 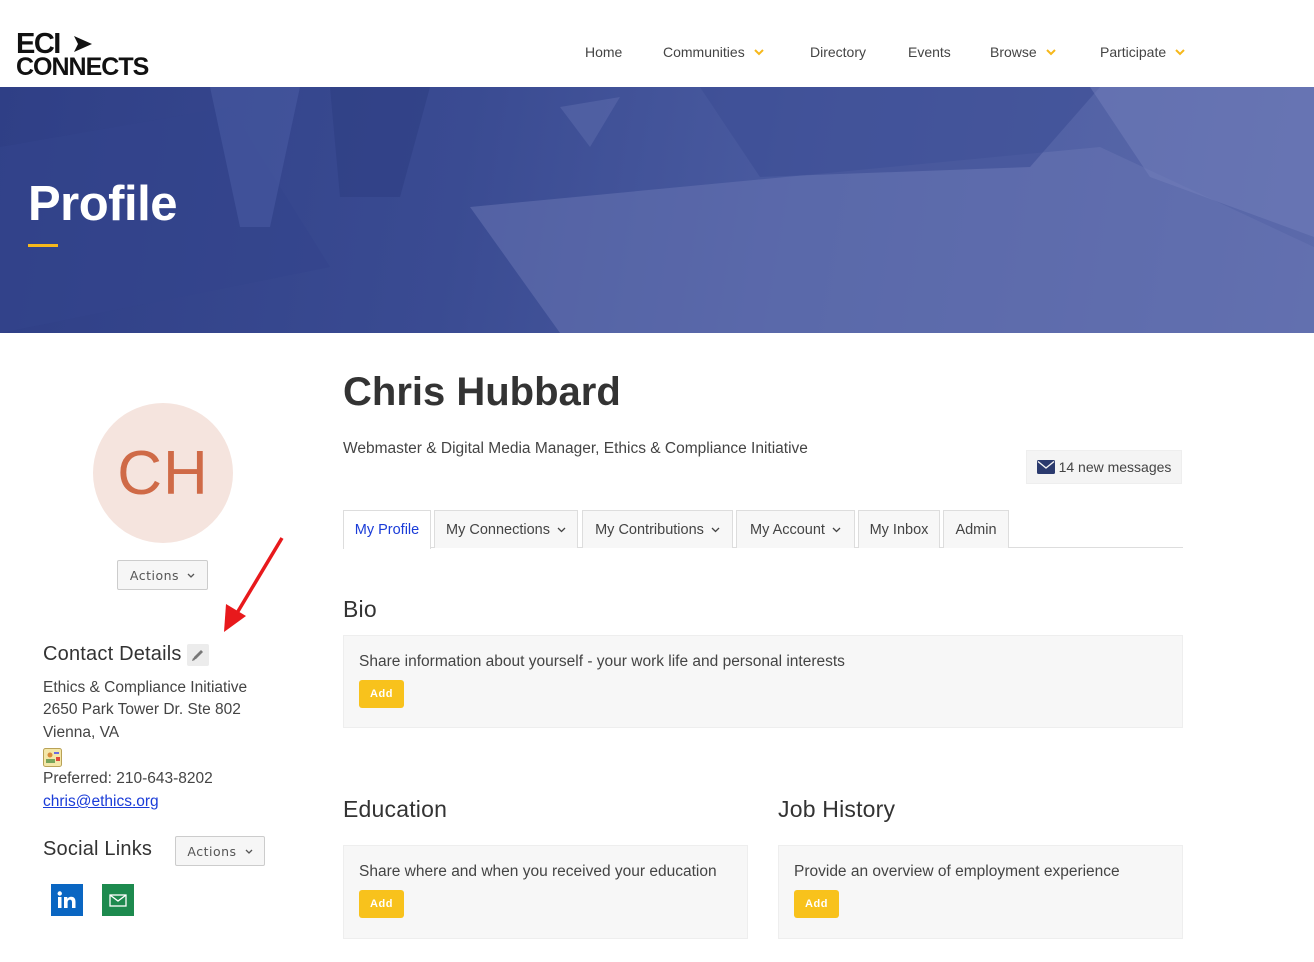 What do you see at coordinates (704, 52) in the screenshot?
I see `nav-communities-label: Communities` at bounding box center [704, 52].